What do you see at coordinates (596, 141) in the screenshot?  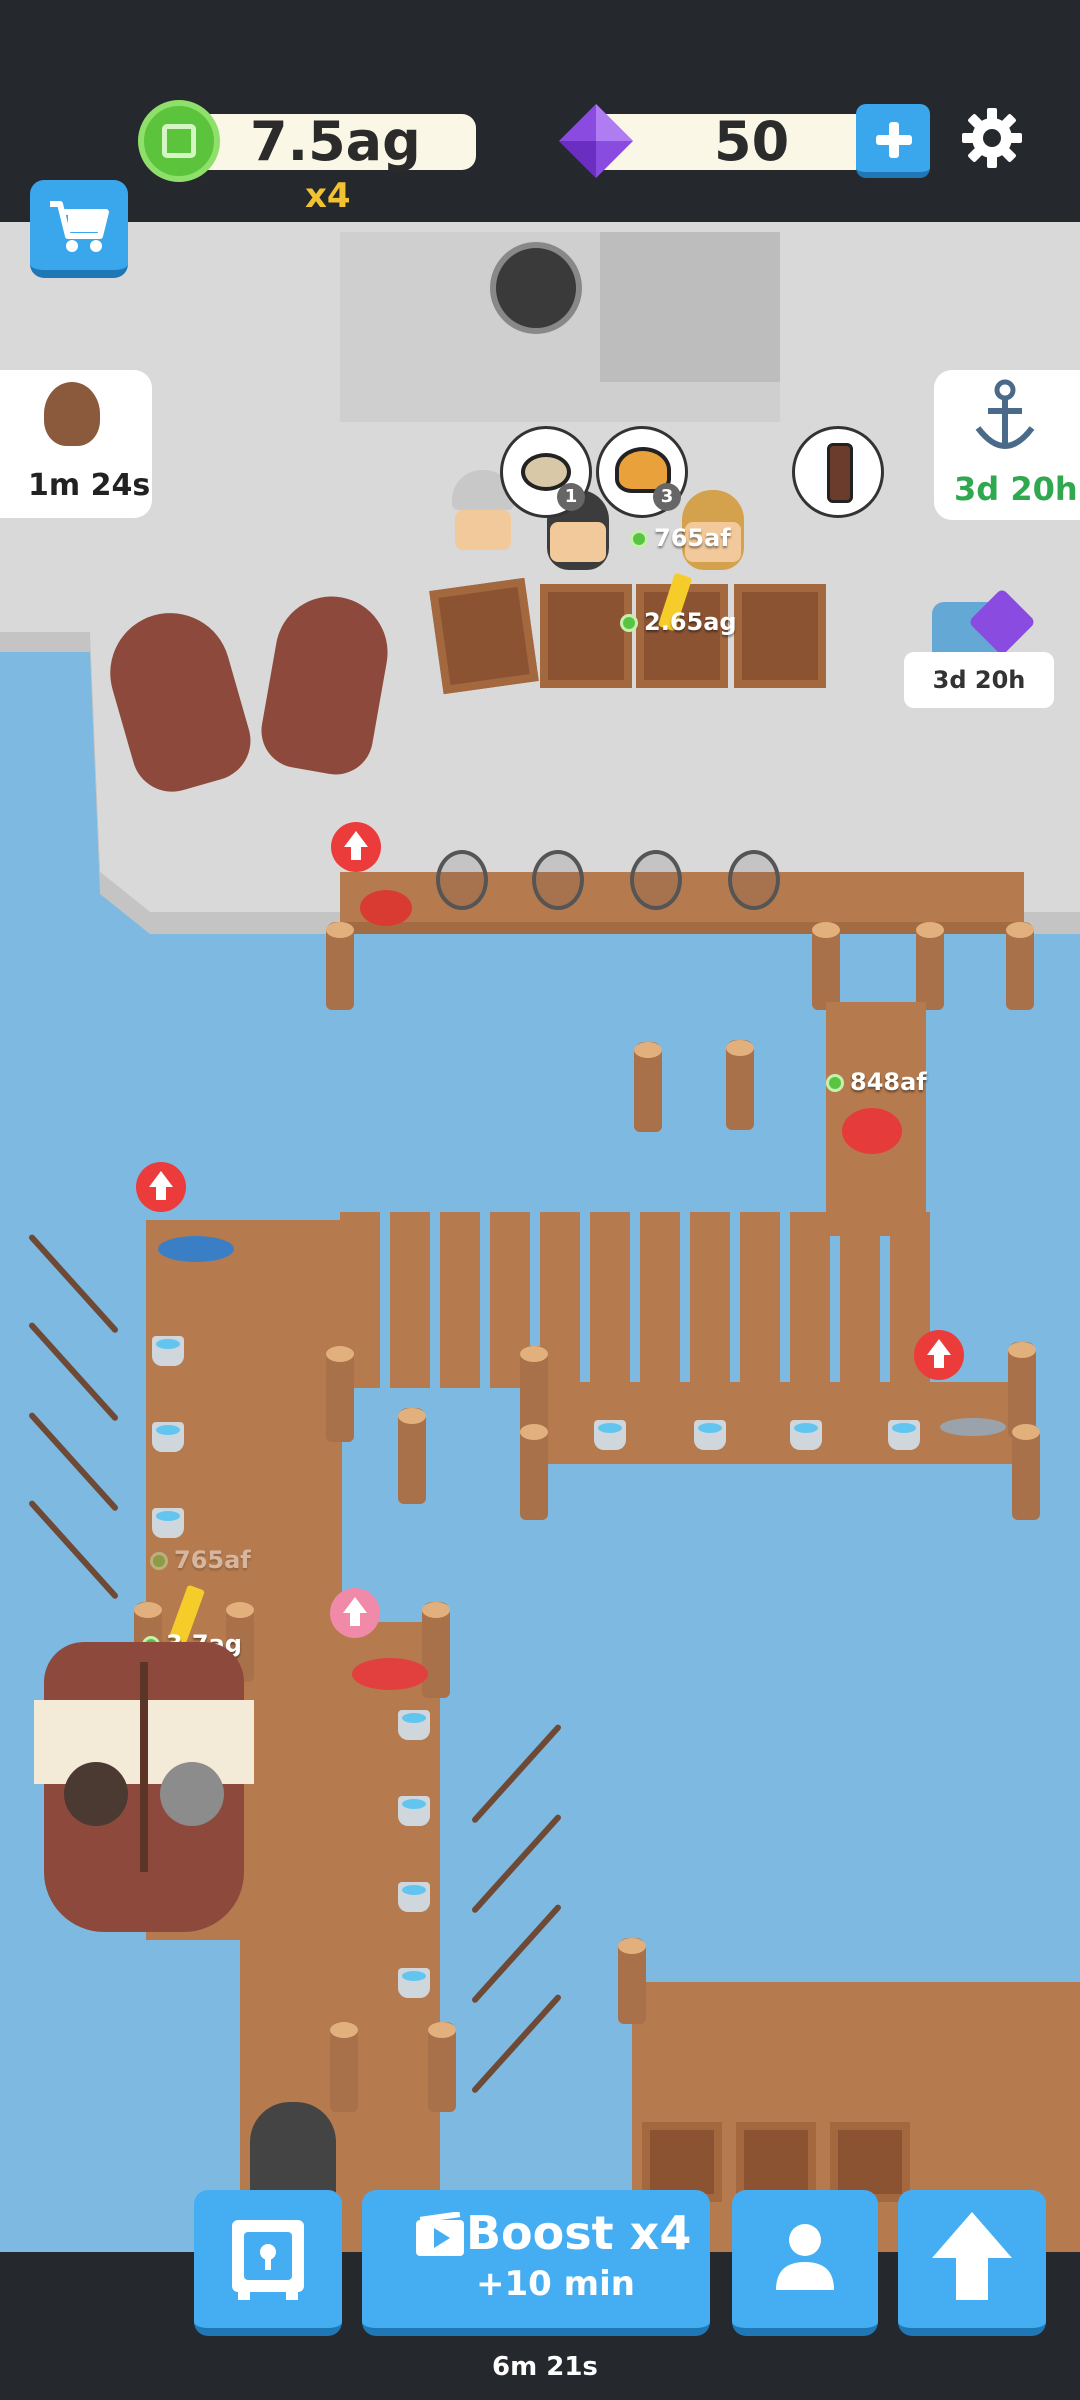 I see `purple-gem-icon` at bounding box center [596, 141].